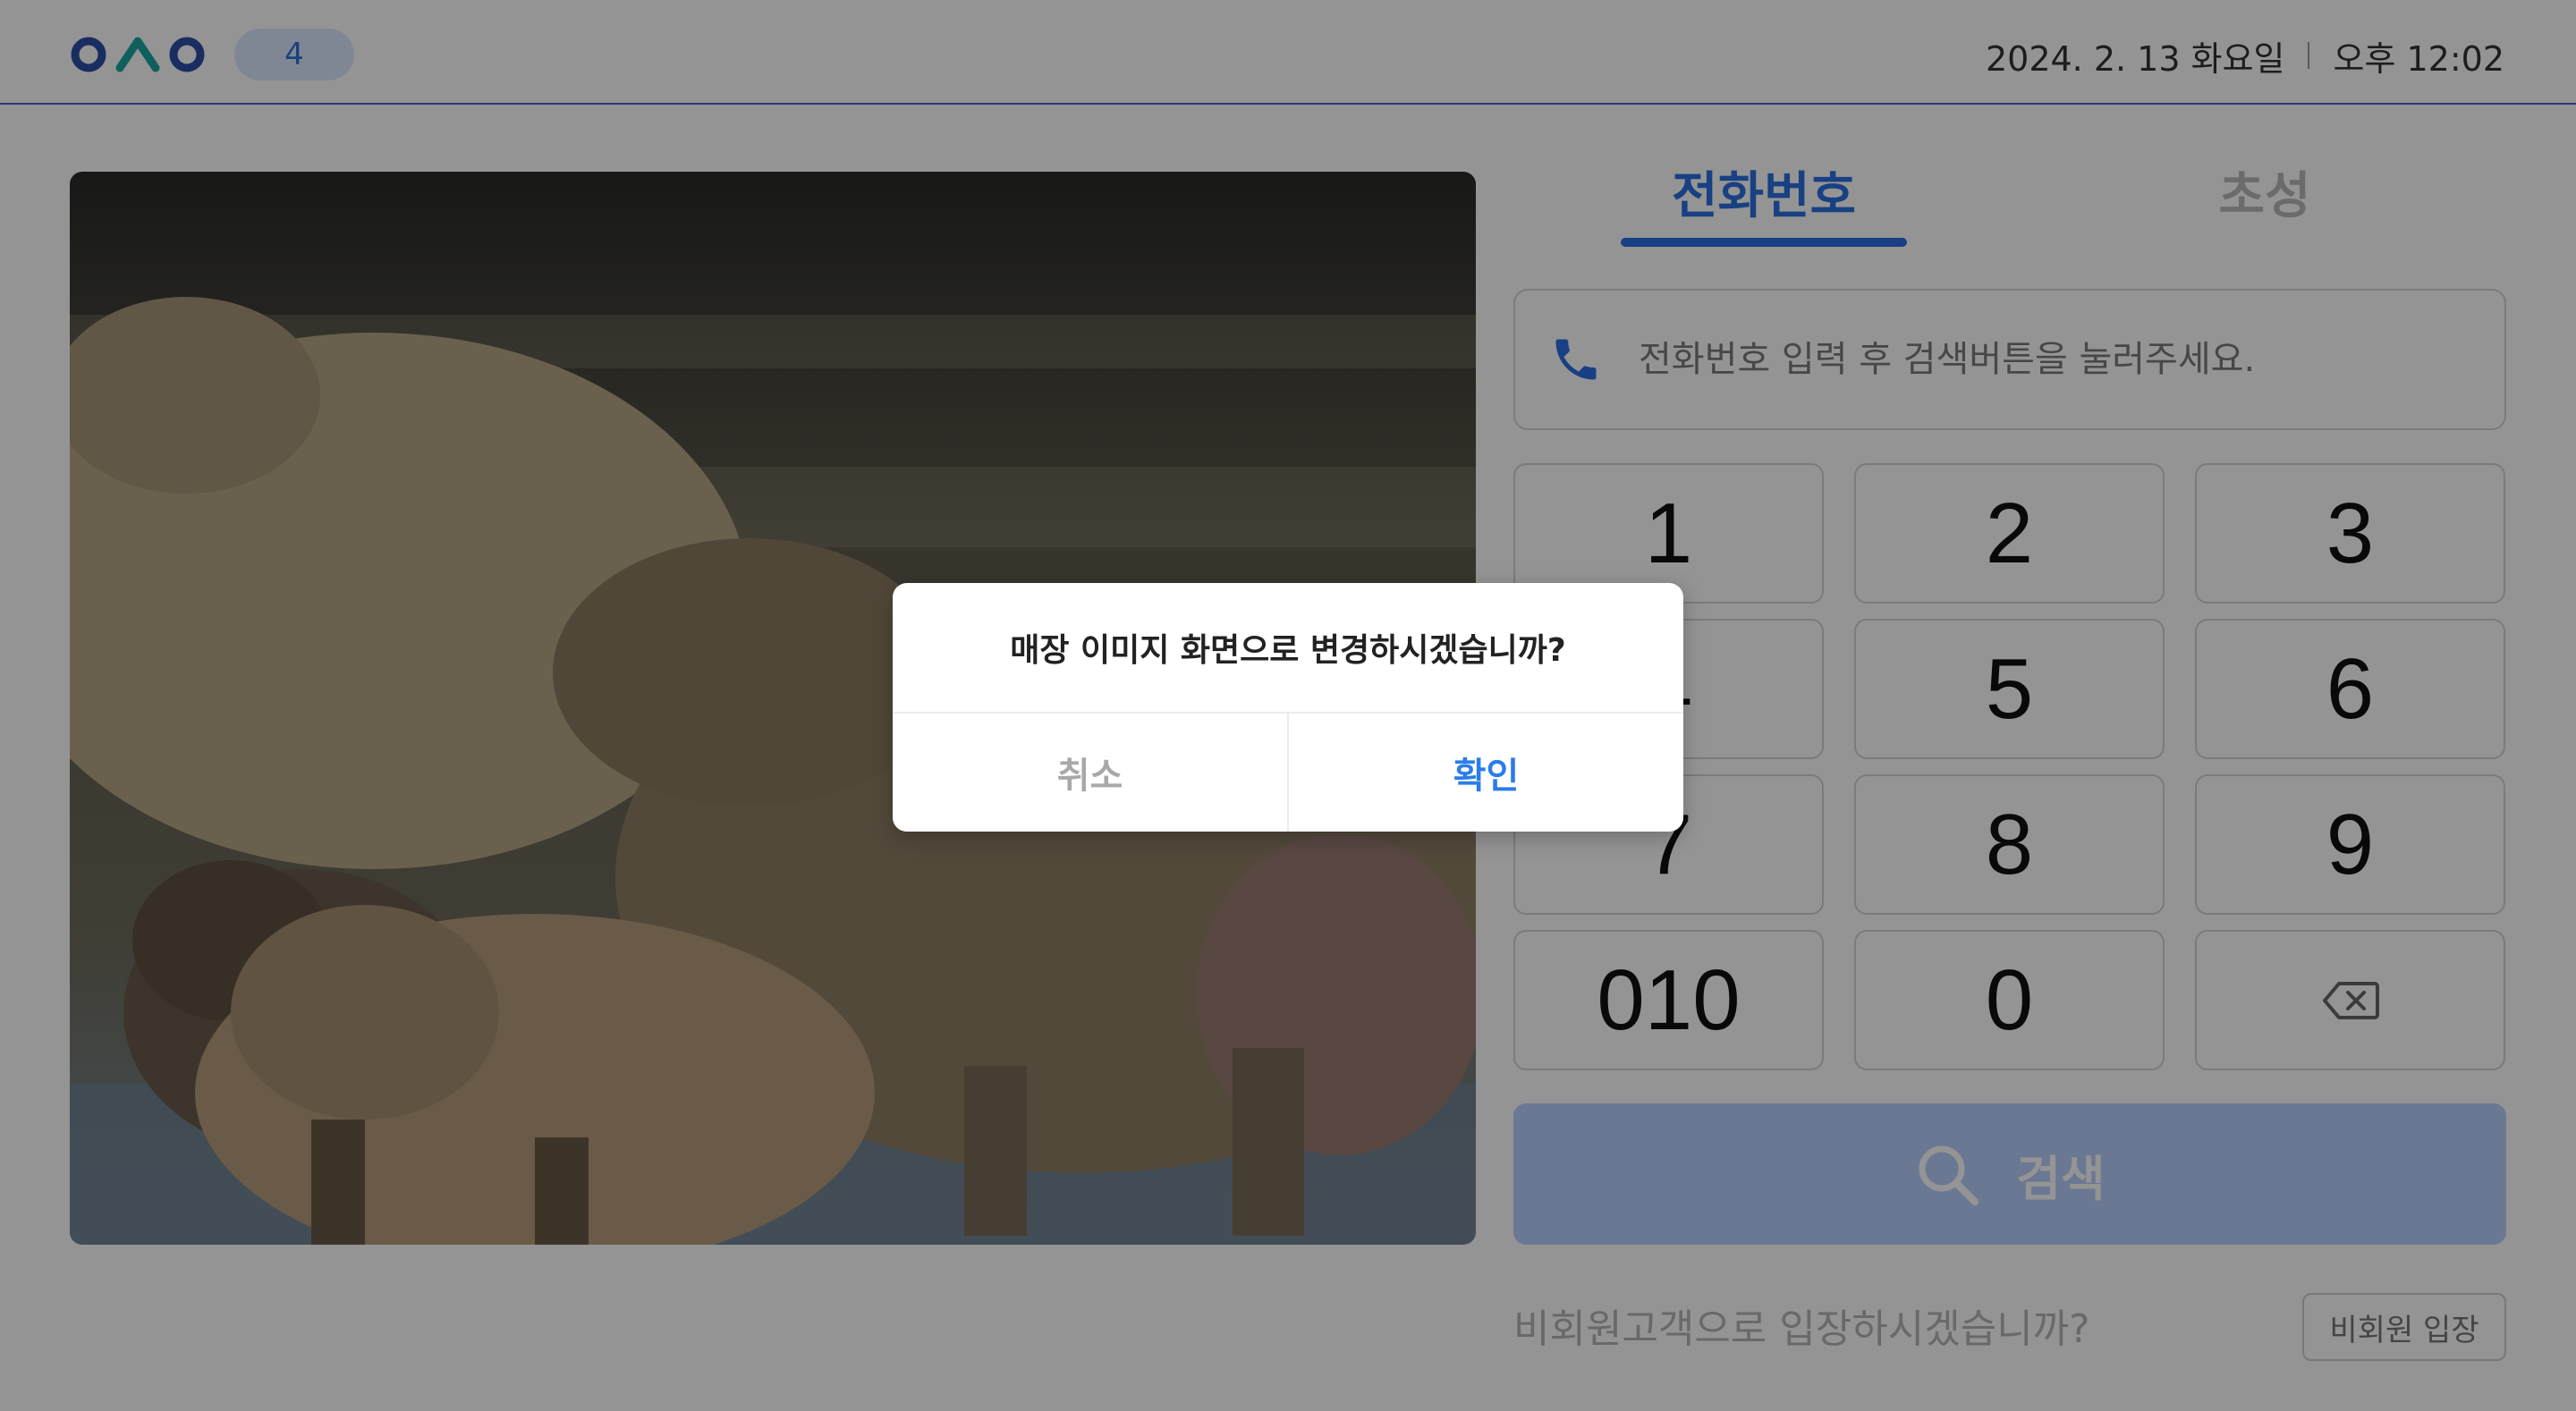 The height and width of the screenshot is (1411, 2576). What do you see at coordinates (1288, 648) in the screenshot?
I see `dialog-message: 매장 이미지 화면으로 변경하시겠습니까?` at bounding box center [1288, 648].